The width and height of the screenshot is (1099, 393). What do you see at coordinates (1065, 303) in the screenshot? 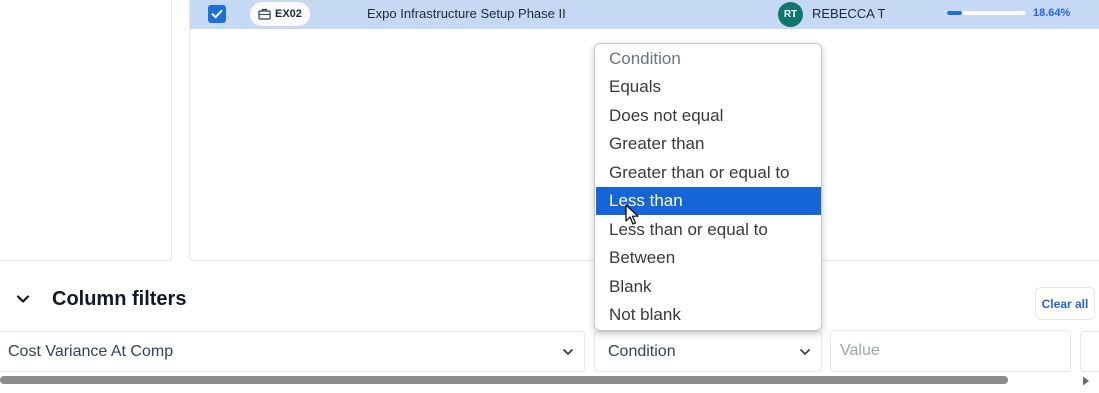
I see `clear-all-button: Clear all` at bounding box center [1065, 303].